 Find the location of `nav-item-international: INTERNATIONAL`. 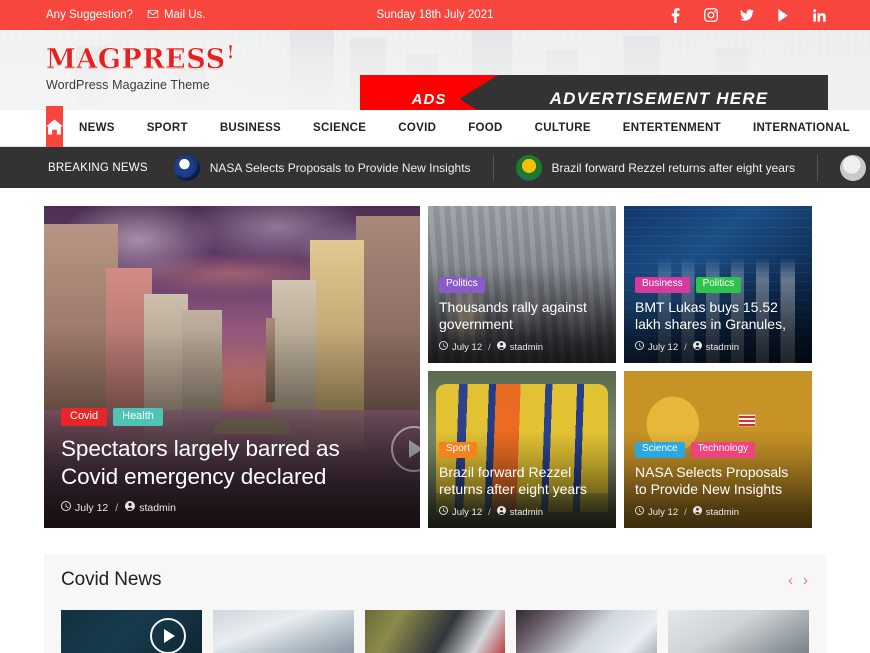

nav-item-international: INTERNATIONAL is located at coordinates (801, 128).